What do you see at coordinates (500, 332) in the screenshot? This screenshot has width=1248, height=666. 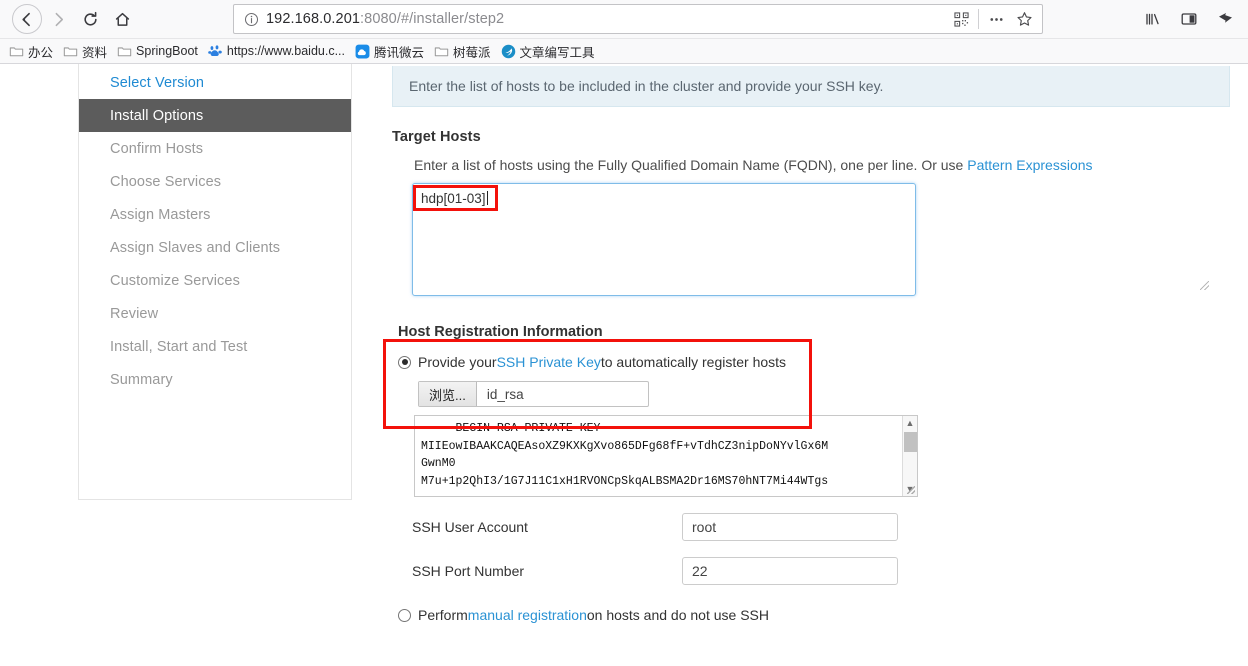 I see `host-registration-title: Host Registration Information` at bounding box center [500, 332].